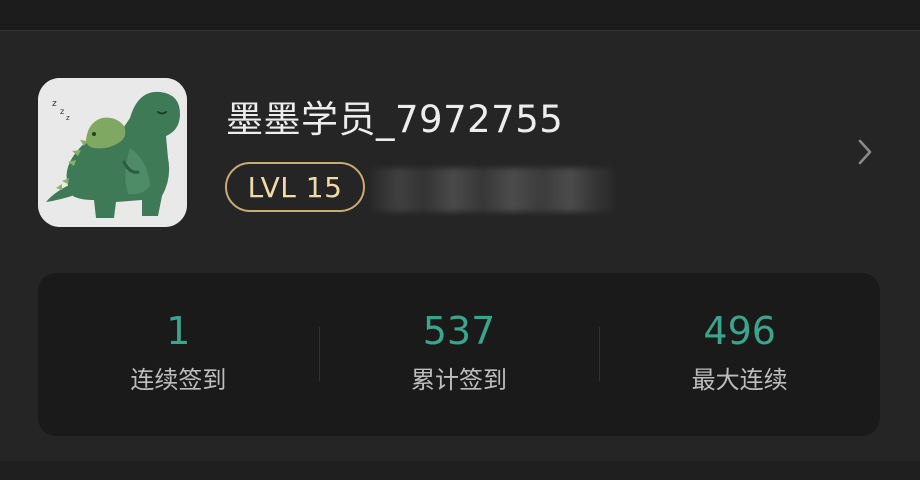  I want to click on stat-label: 累计签到, so click(459, 379).